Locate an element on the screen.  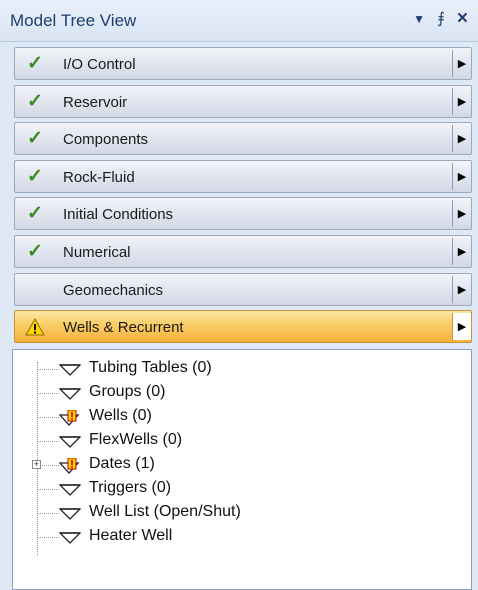
tree-item-wells: Wells (0) is located at coordinates (233, 417).